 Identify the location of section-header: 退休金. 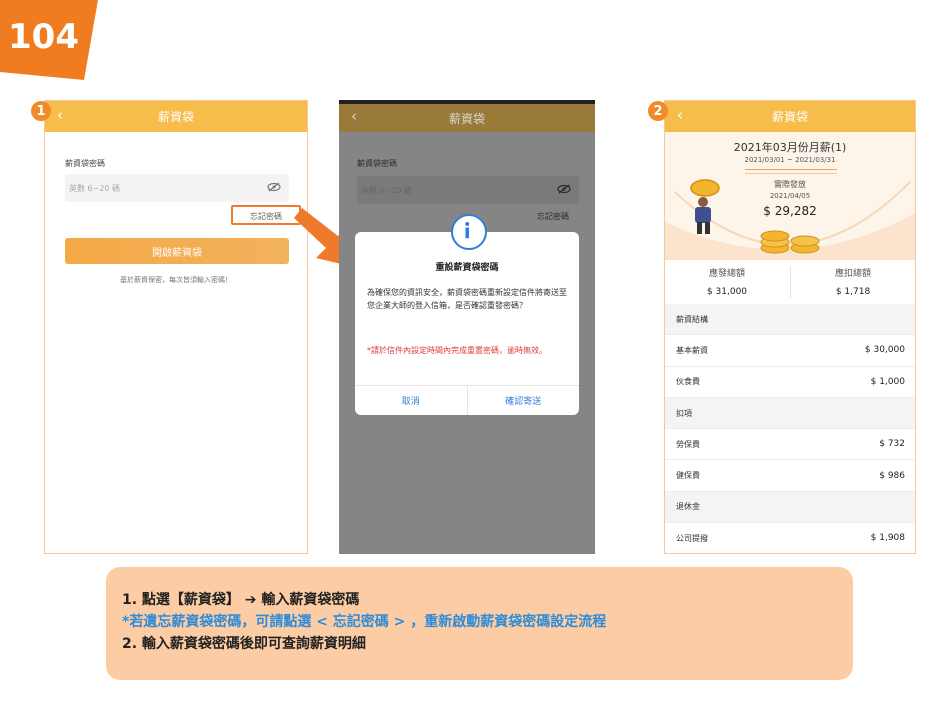
(790, 507).